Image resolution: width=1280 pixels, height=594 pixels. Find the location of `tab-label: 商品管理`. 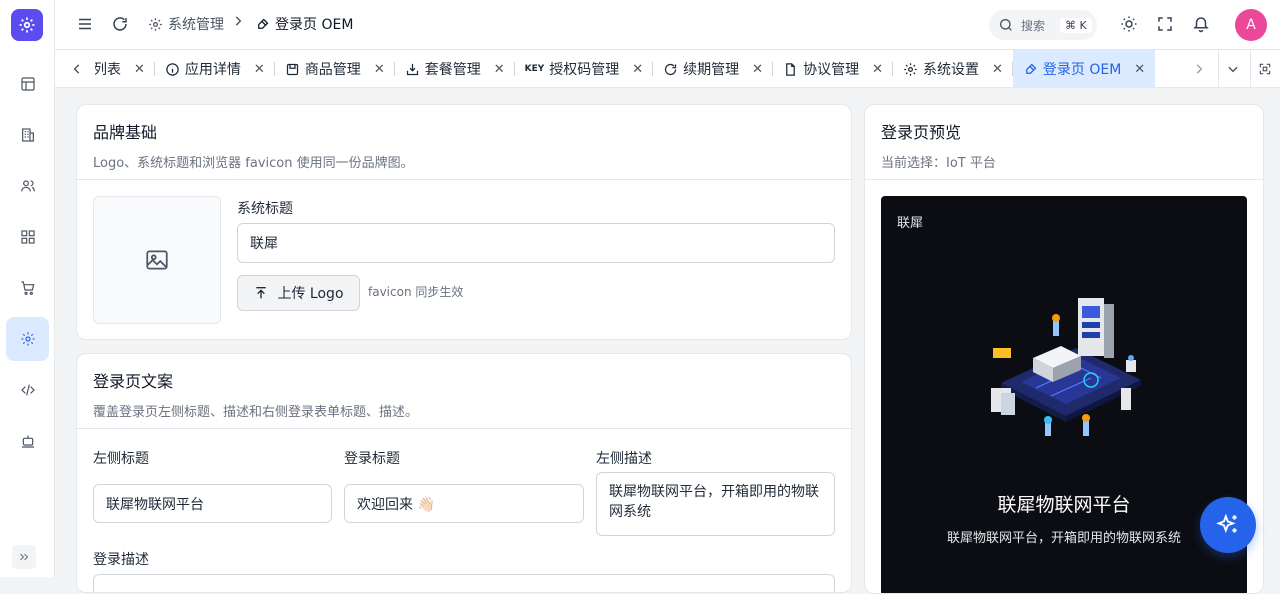

tab-label: 商品管理 is located at coordinates (332, 70).